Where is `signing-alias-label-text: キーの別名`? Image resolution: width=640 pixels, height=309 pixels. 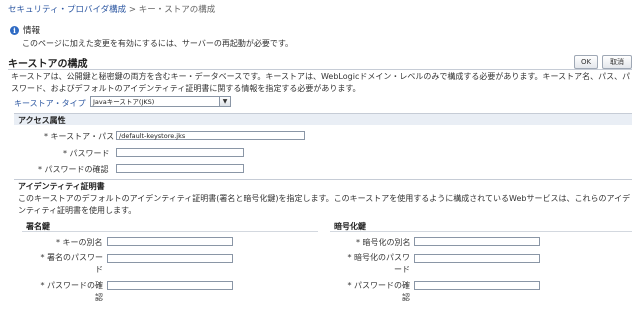
signing-alias-label-text: キーの別名 is located at coordinates (82, 242).